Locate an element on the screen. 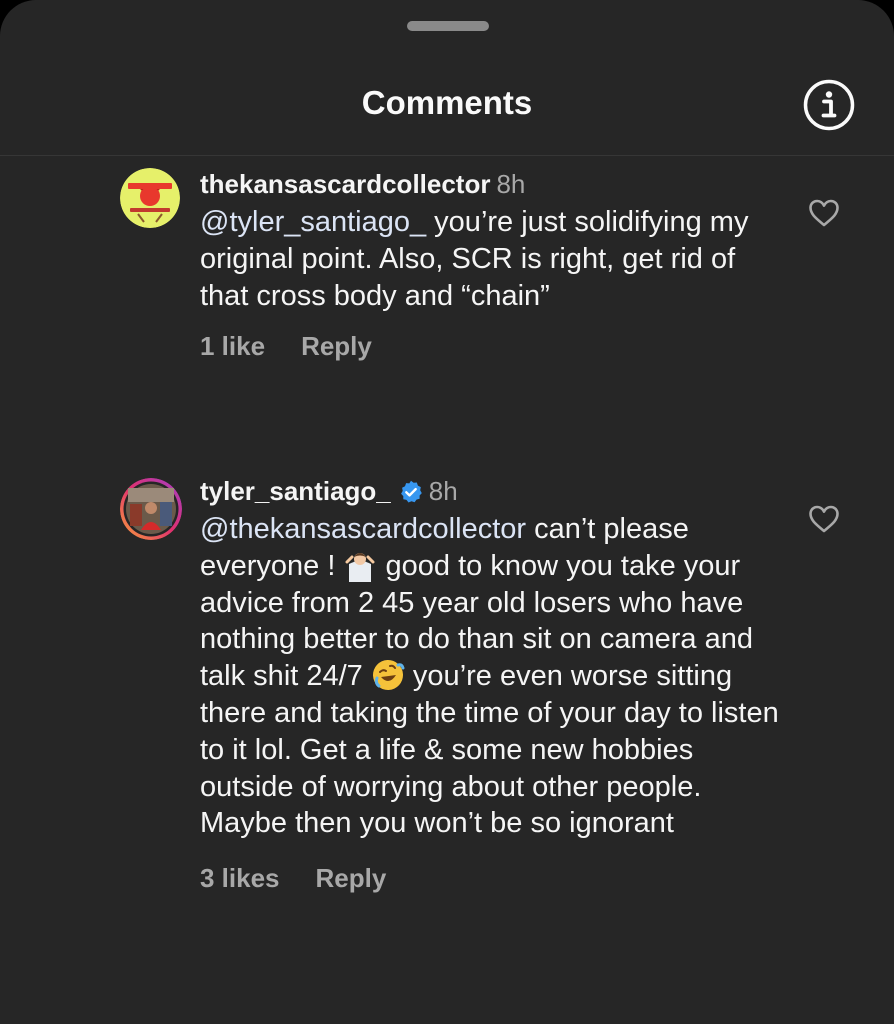 Image resolution: width=894 pixels, height=1024 pixels. verified-badge-icon is located at coordinates (411, 491).